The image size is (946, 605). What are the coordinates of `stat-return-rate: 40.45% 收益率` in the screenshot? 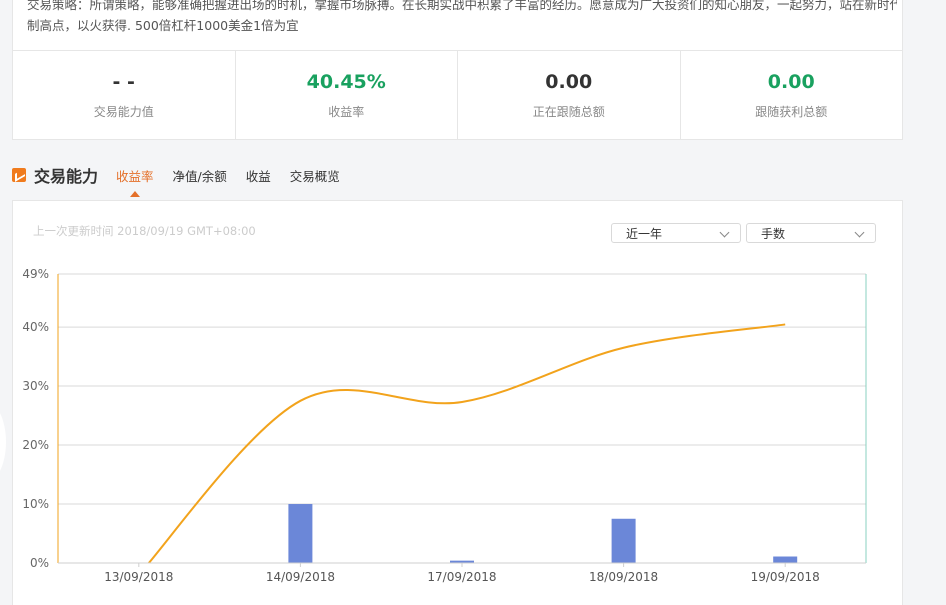 It's located at (347, 95).